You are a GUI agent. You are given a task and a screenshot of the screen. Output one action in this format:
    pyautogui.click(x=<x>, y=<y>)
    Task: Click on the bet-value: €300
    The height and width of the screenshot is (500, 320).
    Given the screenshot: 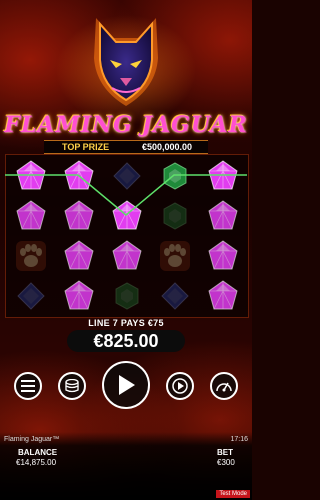 What is the action you would take?
    pyautogui.click(x=226, y=462)
    